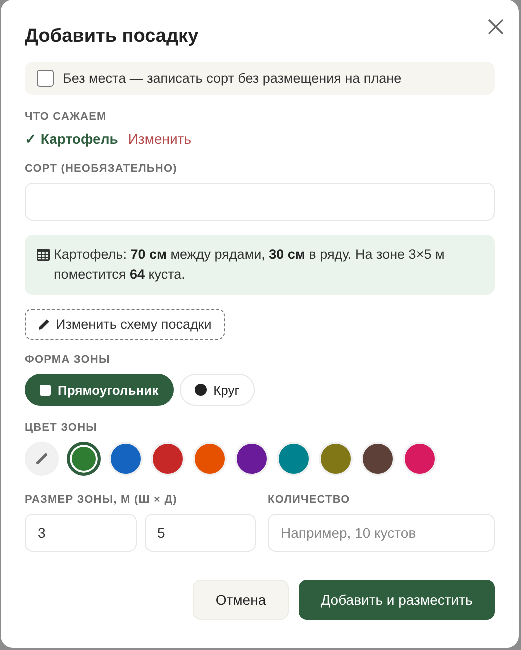 The height and width of the screenshot is (650, 521). What do you see at coordinates (397, 600) in the screenshot?
I see `add-button: Добавить и разместить` at bounding box center [397, 600].